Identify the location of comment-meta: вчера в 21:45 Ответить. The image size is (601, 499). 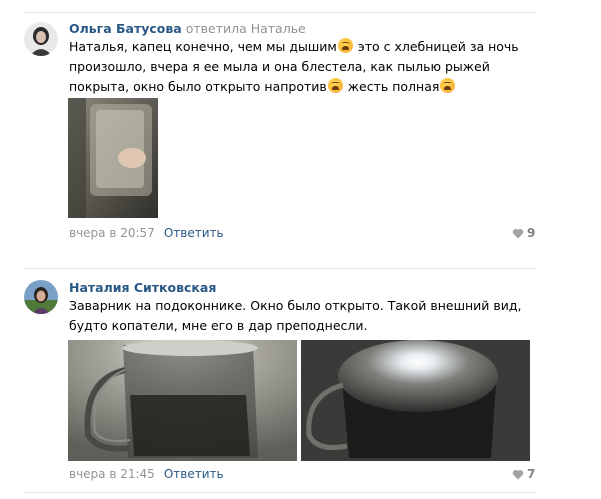
(146, 474).